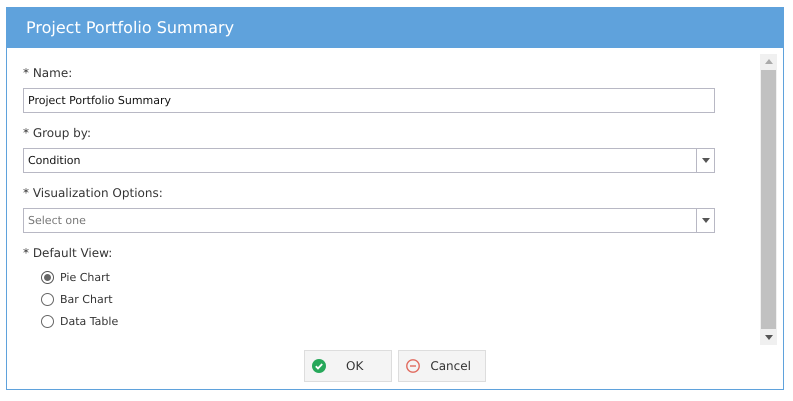  I want to click on scroll-thumb, so click(768, 199).